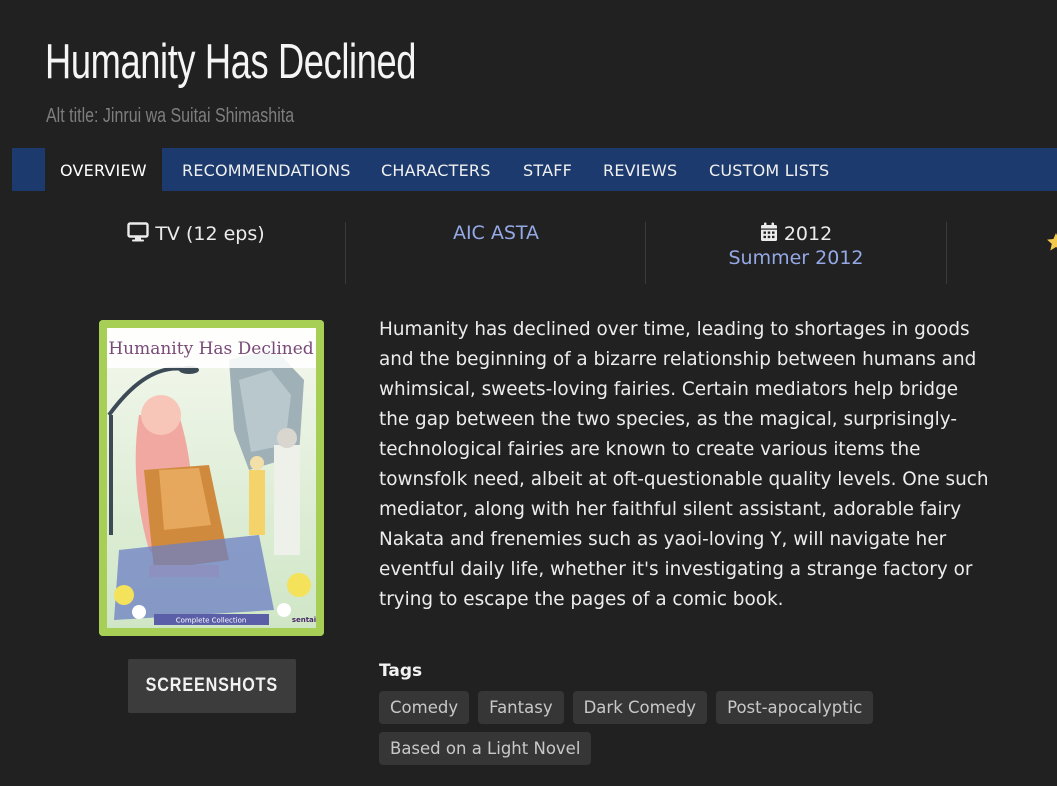 This screenshot has height=786, width=1057. Describe the element at coordinates (485, 748) in the screenshot. I see `tag-based-on-light-novel: Based on a Light Novel` at that location.